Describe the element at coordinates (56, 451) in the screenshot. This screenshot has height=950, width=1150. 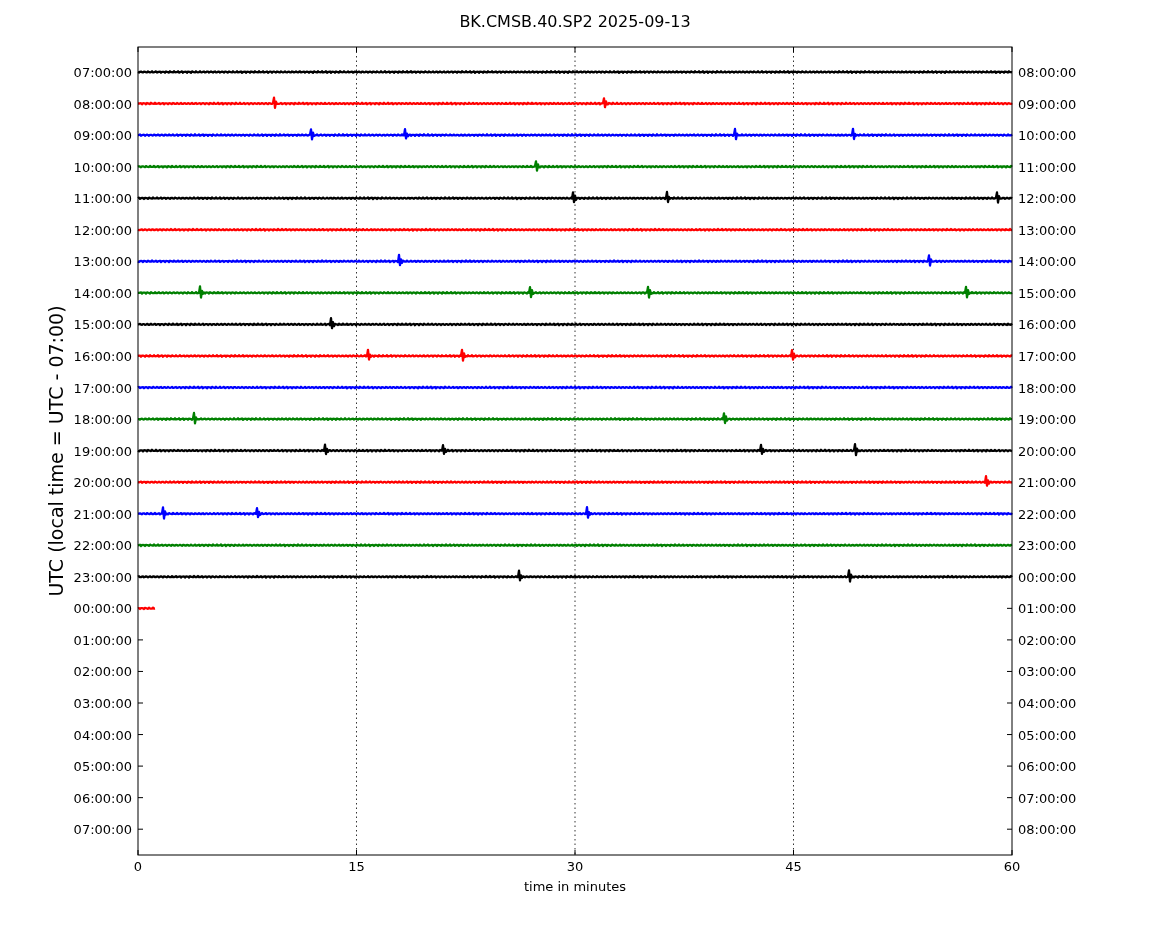
I see `axis-label: UTC (local time = UTC - 07:00)` at that location.